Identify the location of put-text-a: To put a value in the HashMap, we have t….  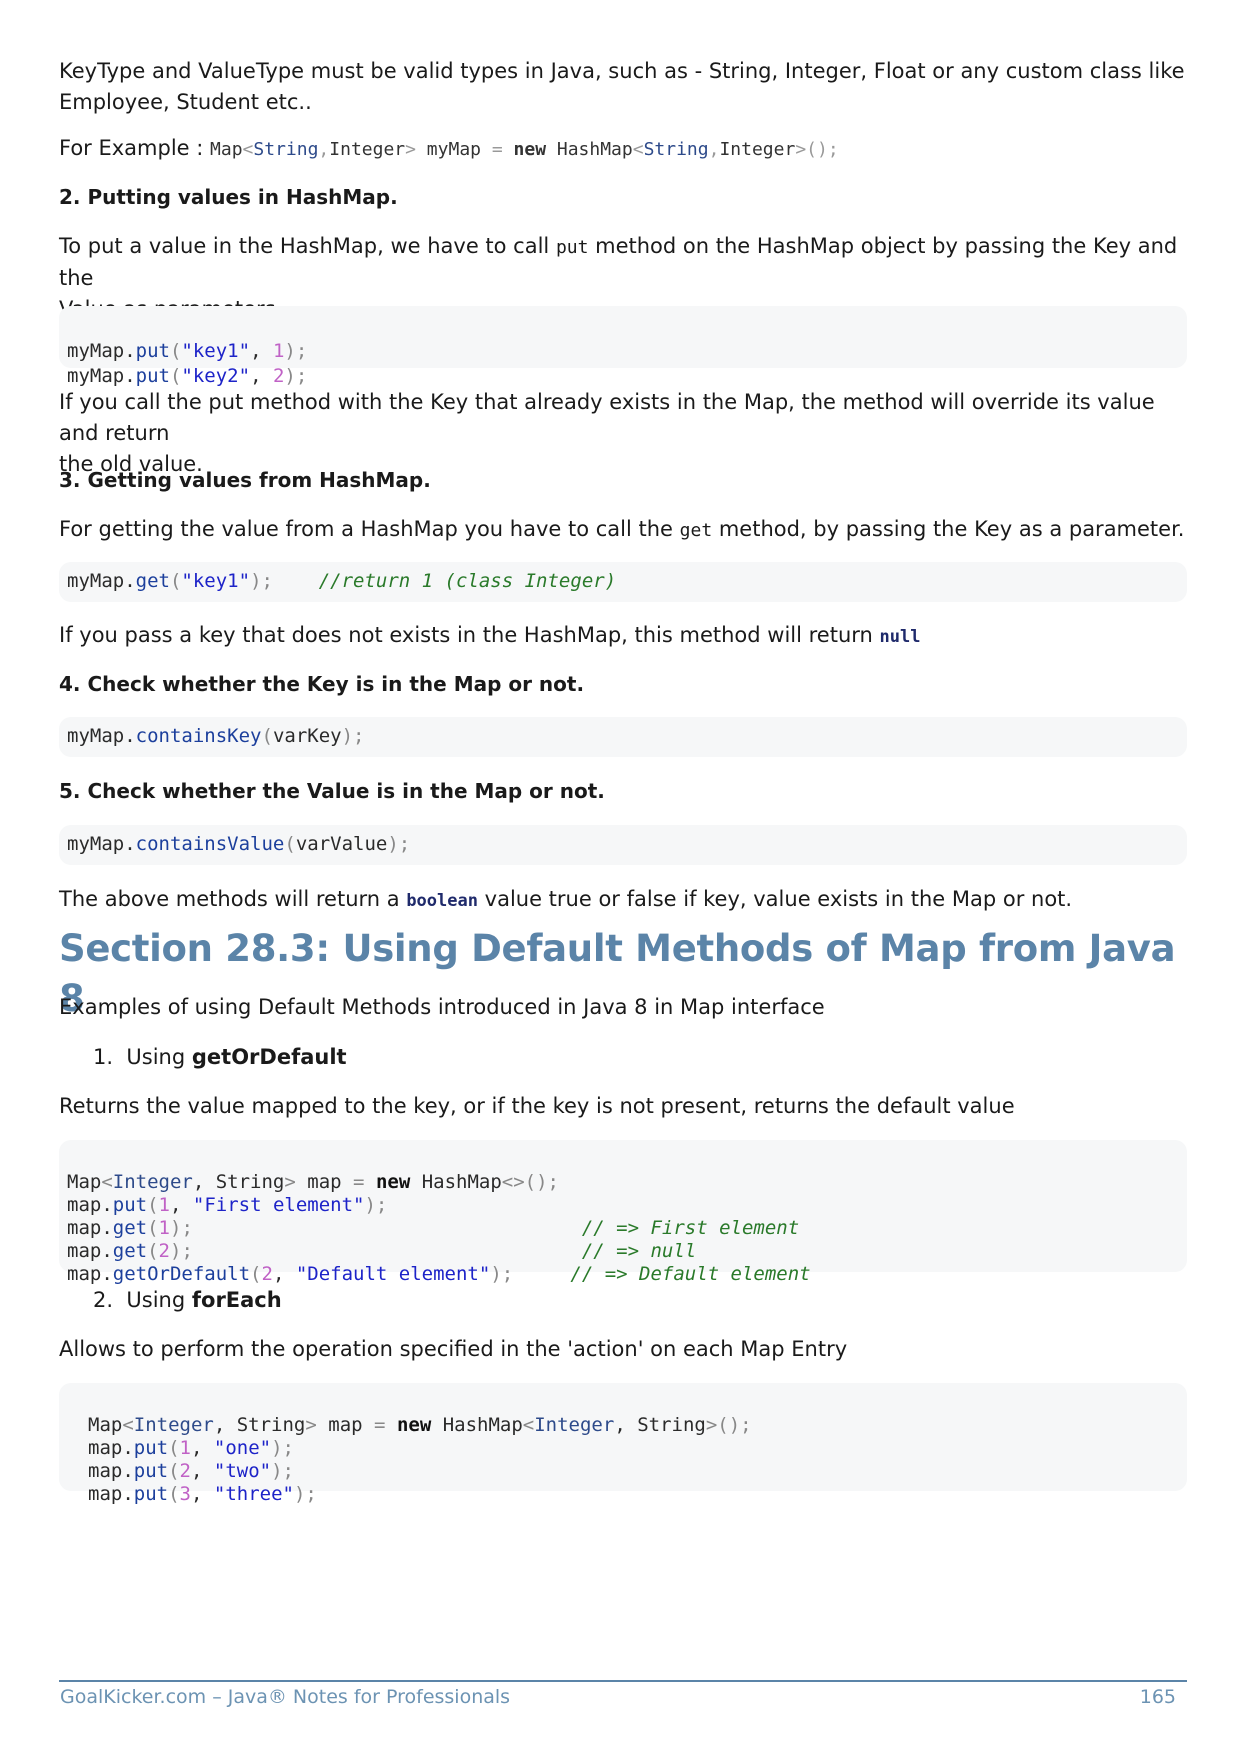
(307, 246).